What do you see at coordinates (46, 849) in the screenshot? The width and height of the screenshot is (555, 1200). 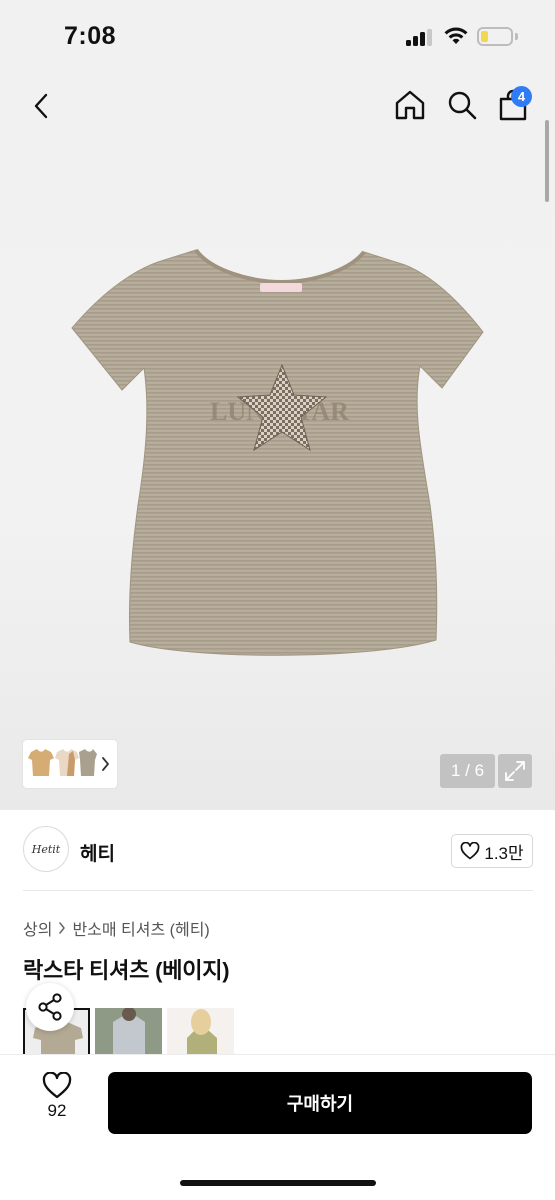 I see `brand-logo: Hetit` at bounding box center [46, 849].